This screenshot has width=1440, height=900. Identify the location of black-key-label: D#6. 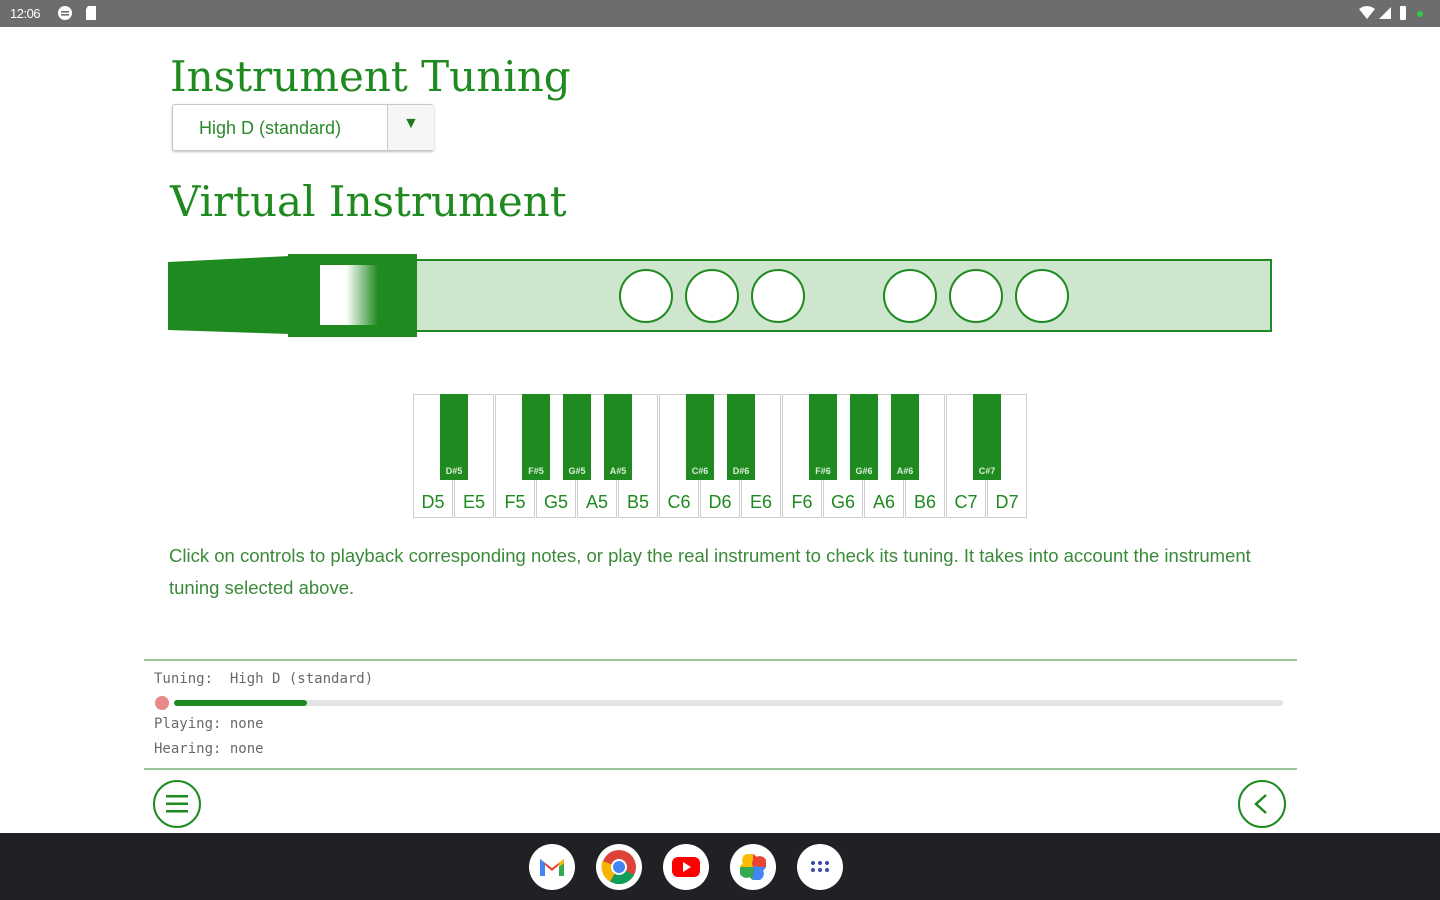
(741, 471).